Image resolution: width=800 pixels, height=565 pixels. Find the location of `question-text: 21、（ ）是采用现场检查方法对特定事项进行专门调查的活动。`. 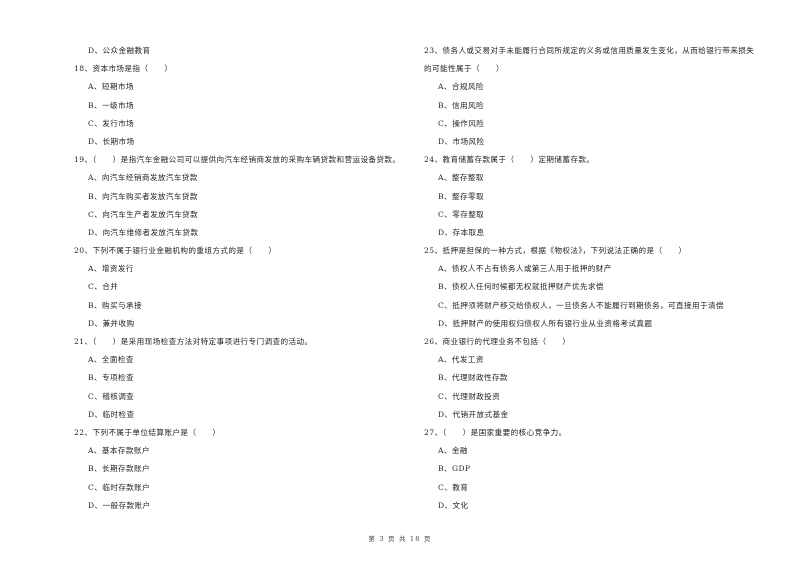

question-text: 21、（ ）是采用现场检查方法对特定事项进行专门调查的活动。 is located at coordinates (193, 341).